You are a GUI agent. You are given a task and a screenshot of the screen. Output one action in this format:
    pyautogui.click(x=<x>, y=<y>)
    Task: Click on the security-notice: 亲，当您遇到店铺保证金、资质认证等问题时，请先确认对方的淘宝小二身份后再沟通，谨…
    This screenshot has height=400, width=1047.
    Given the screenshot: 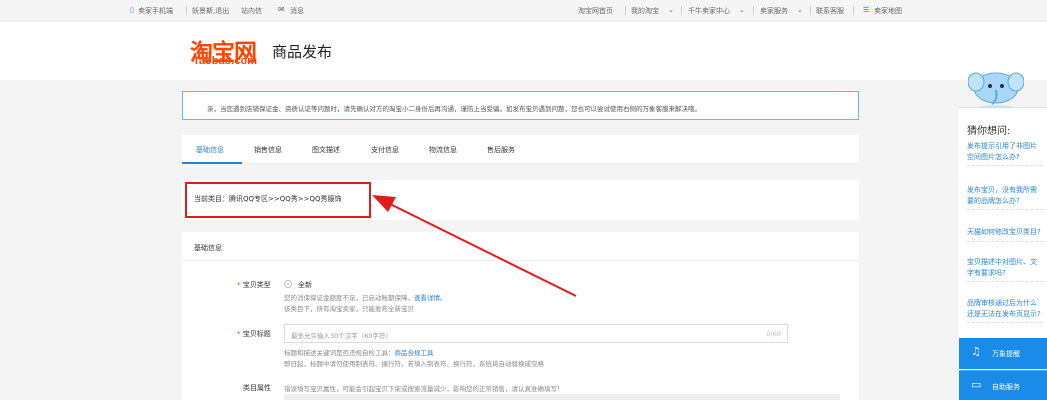 What is the action you would take?
    pyautogui.click(x=520, y=105)
    